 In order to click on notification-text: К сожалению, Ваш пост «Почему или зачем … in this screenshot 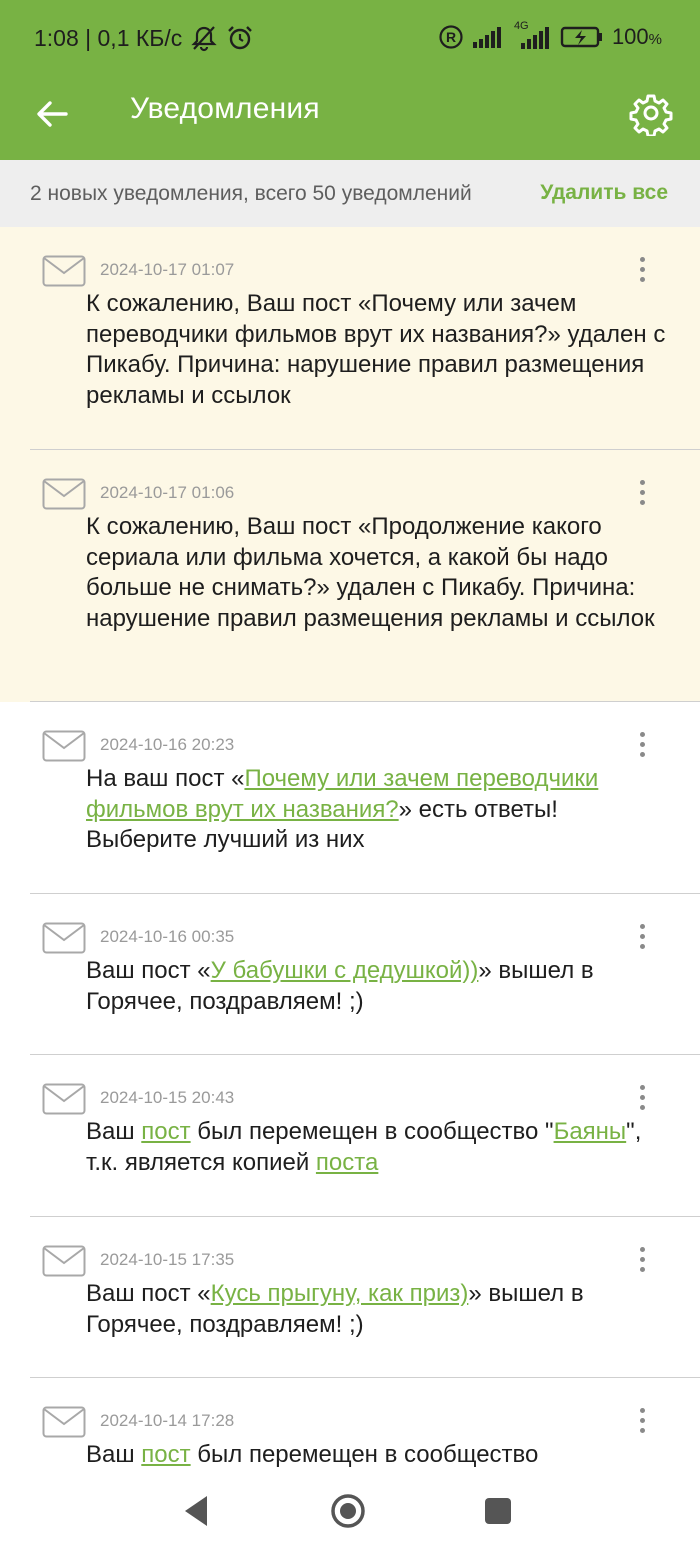, I will do `click(376, 349)`.